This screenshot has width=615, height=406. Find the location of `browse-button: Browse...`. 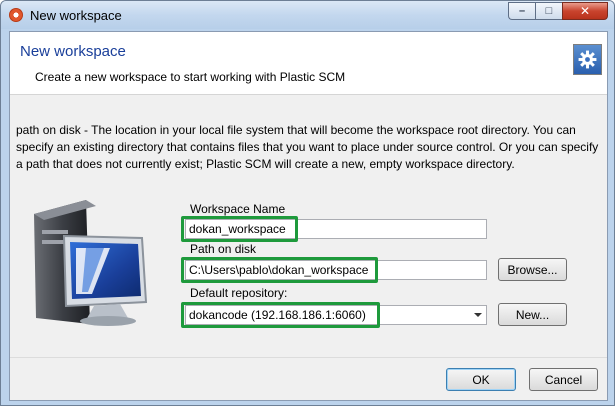

browse-button: Browse... is located at coordinates (532, 269).